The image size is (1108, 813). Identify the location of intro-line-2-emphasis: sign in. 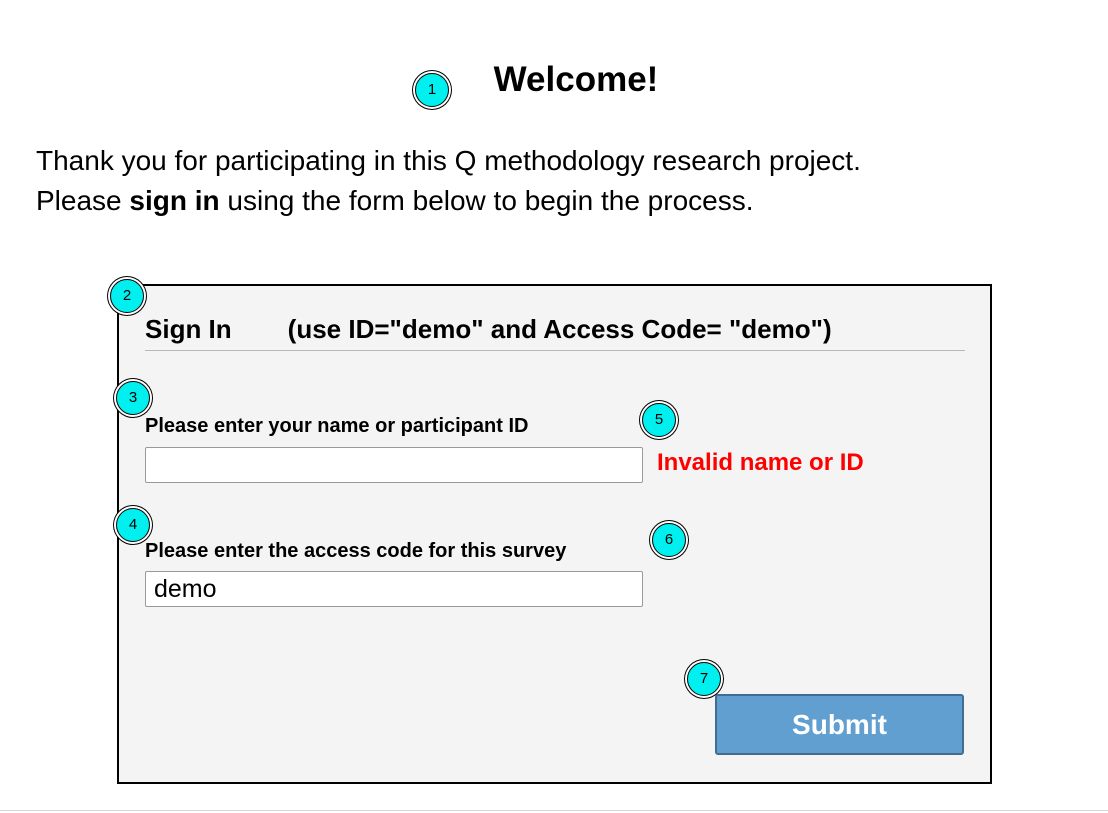
(174, 200).